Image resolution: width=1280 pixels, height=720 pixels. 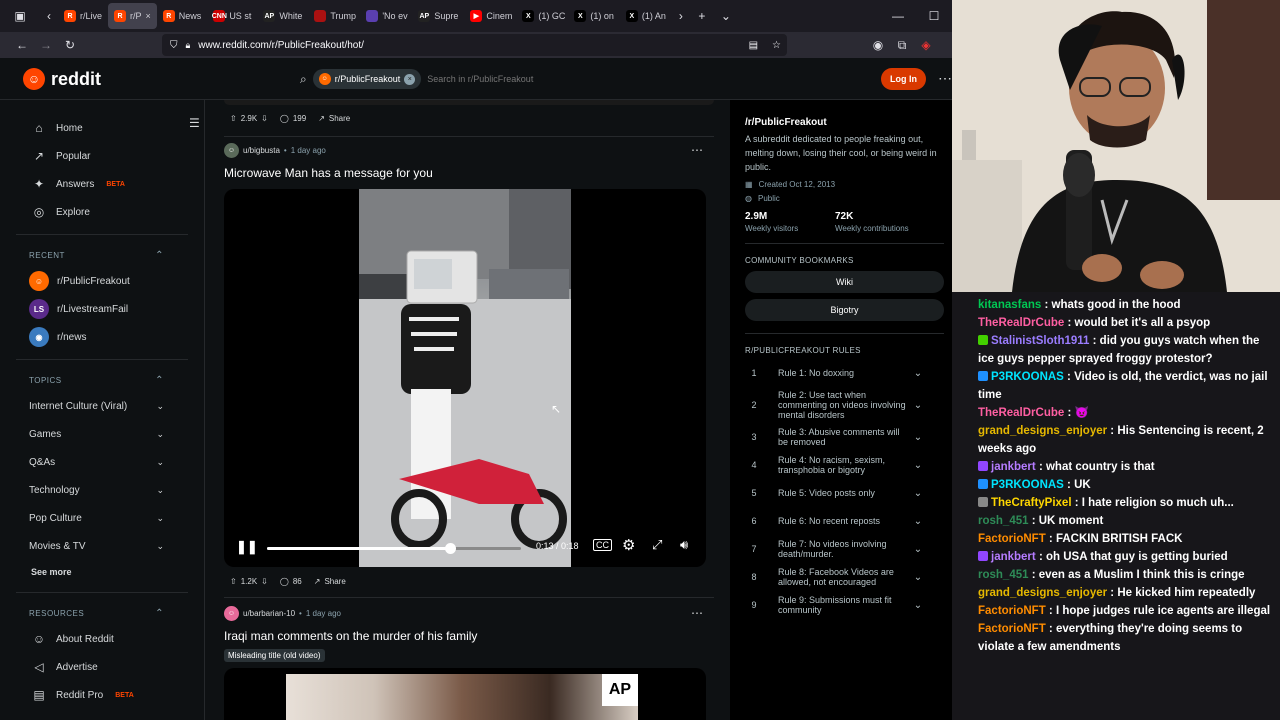 I want to click on search-subreddit-chip: ☺ r/PublicFreakout ×, so click(x=367, y=79).